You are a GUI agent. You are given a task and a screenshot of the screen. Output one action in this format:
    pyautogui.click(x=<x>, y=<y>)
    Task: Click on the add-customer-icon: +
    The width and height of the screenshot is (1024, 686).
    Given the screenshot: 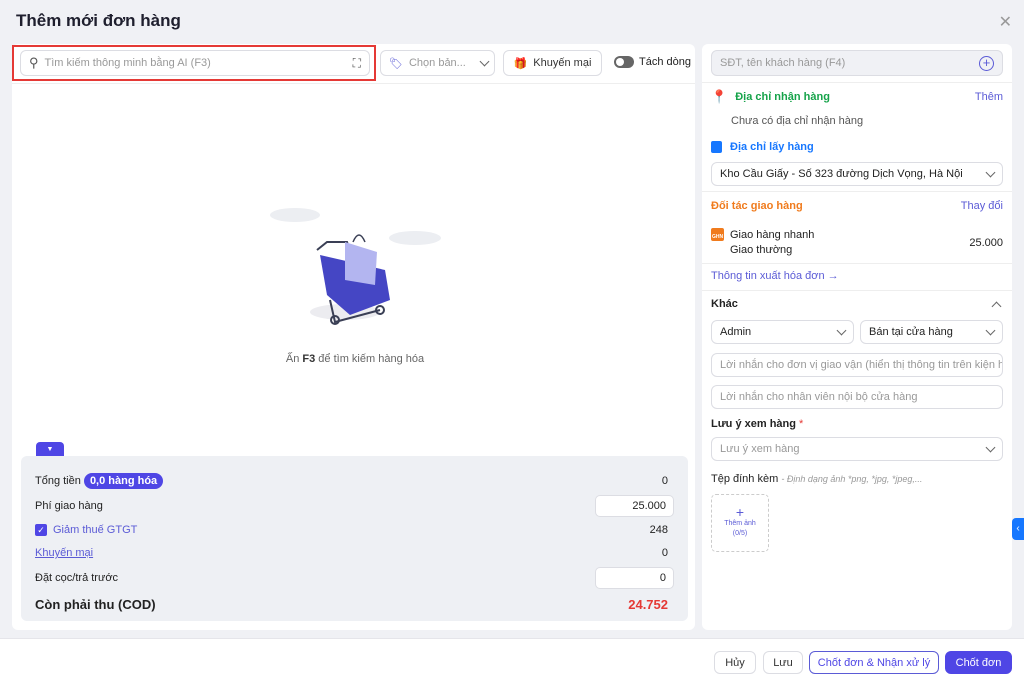 What is the action you would take?
    pyautogui.click(x=986, y=63)
    